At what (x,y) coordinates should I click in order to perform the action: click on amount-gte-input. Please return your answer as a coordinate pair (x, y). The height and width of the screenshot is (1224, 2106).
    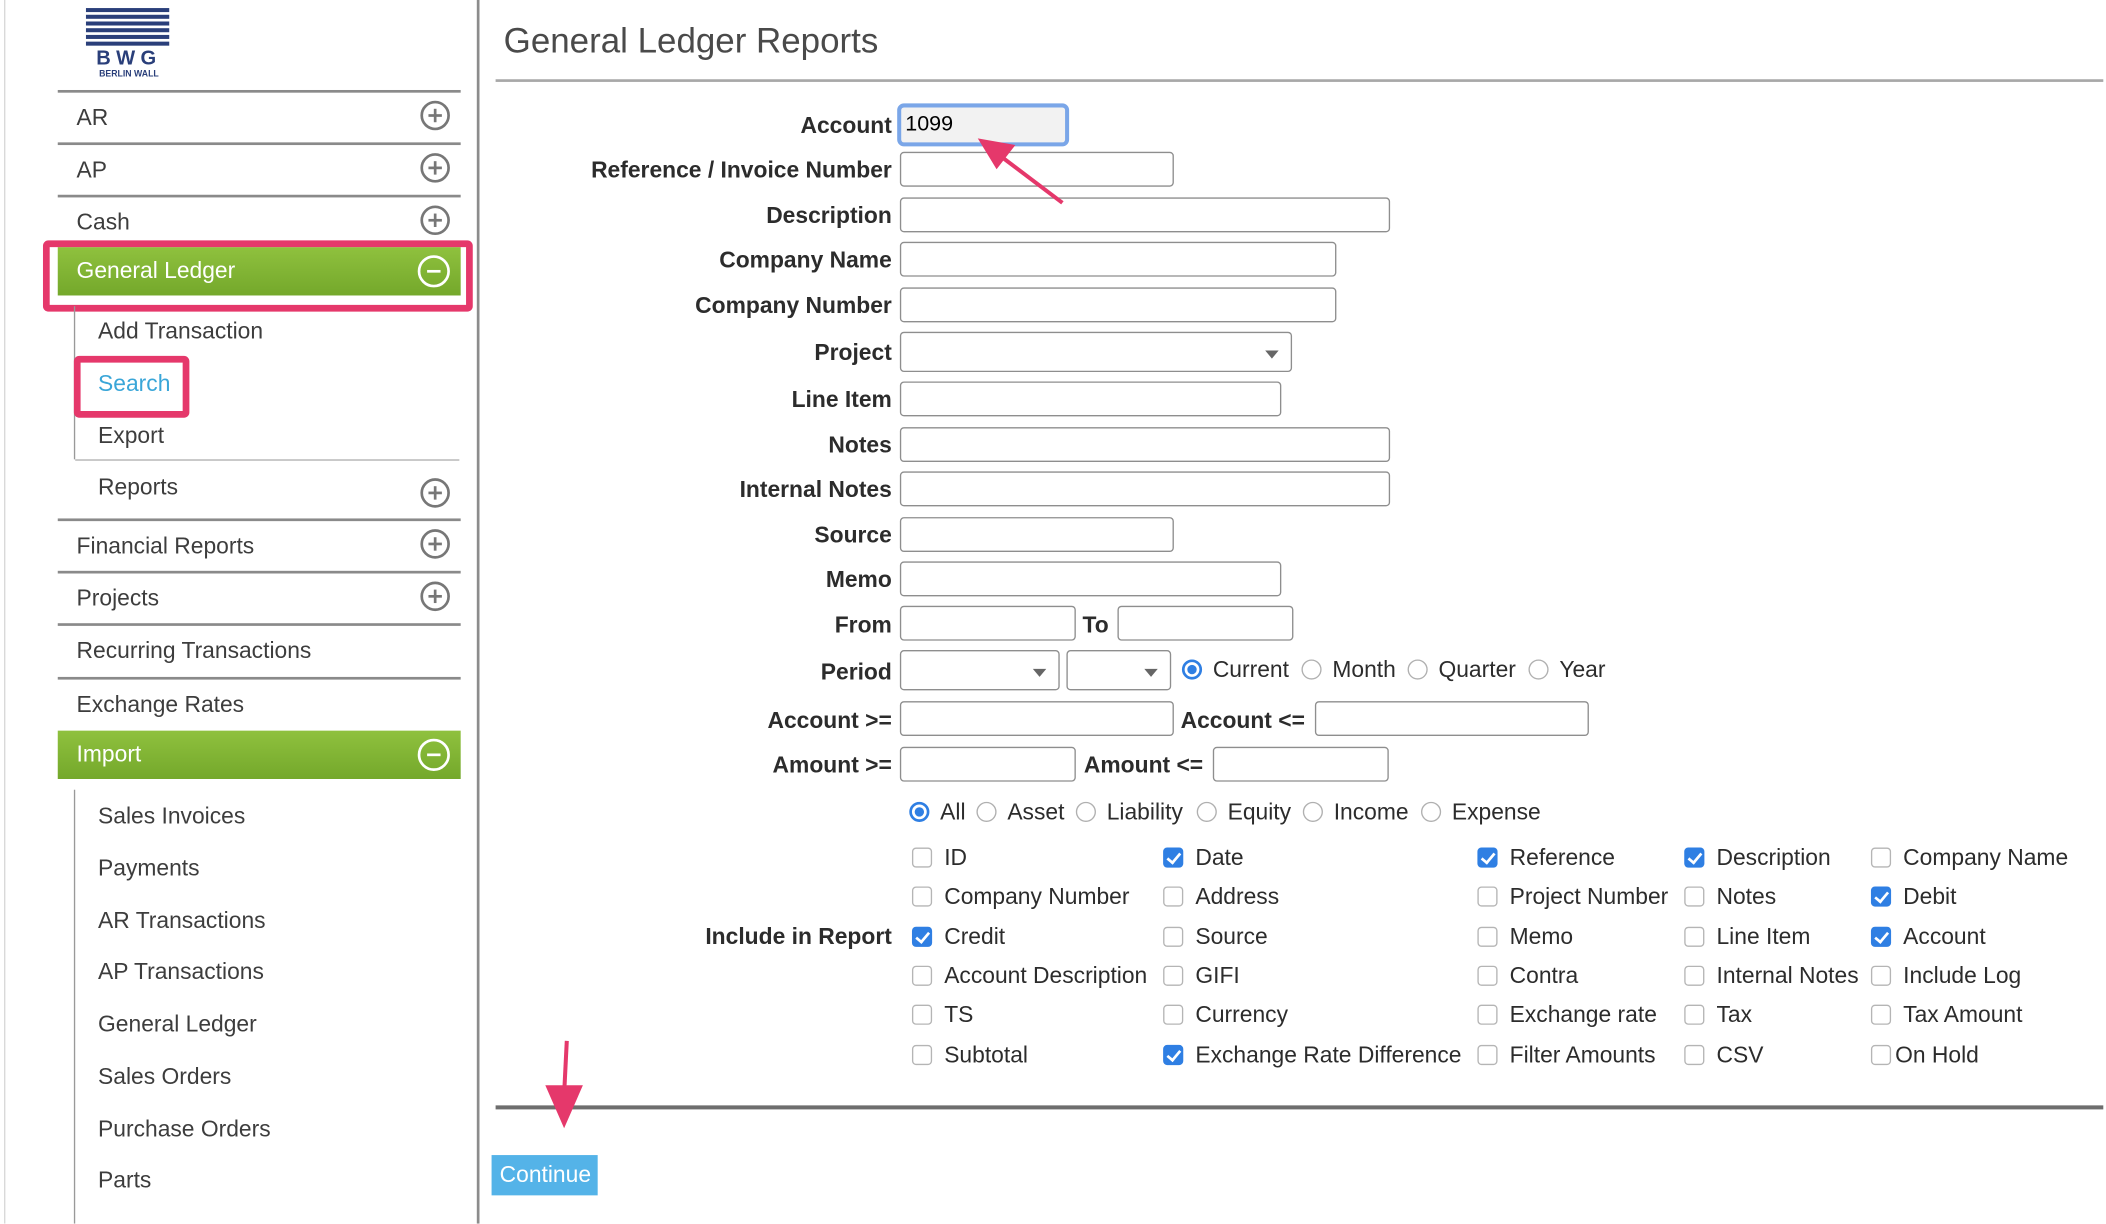
    Looking at the image, I should click on (987, 764).